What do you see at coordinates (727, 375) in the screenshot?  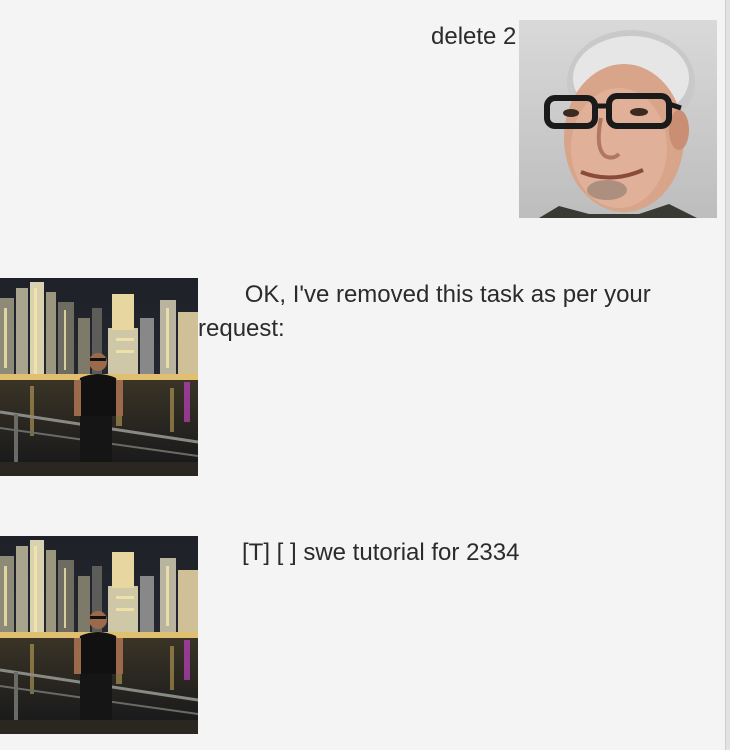 I see `scrollbar` at bounding box center [727, 375].